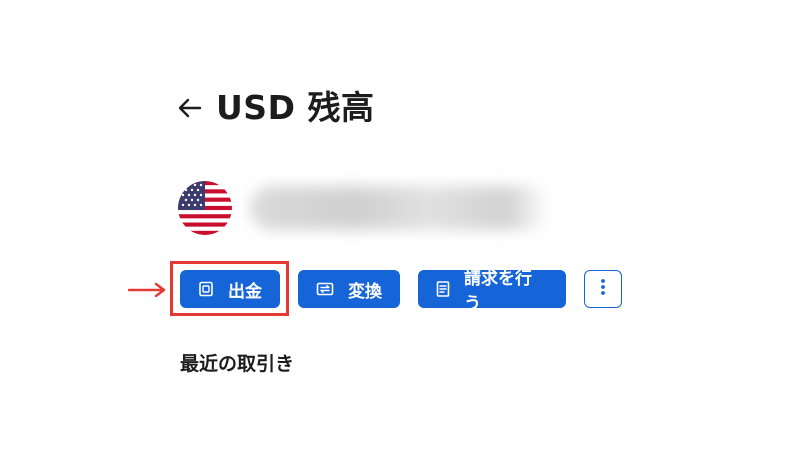  Describe the element at coordinates (325, 289) in the screenshot. I see `exchange-icon` at that location.